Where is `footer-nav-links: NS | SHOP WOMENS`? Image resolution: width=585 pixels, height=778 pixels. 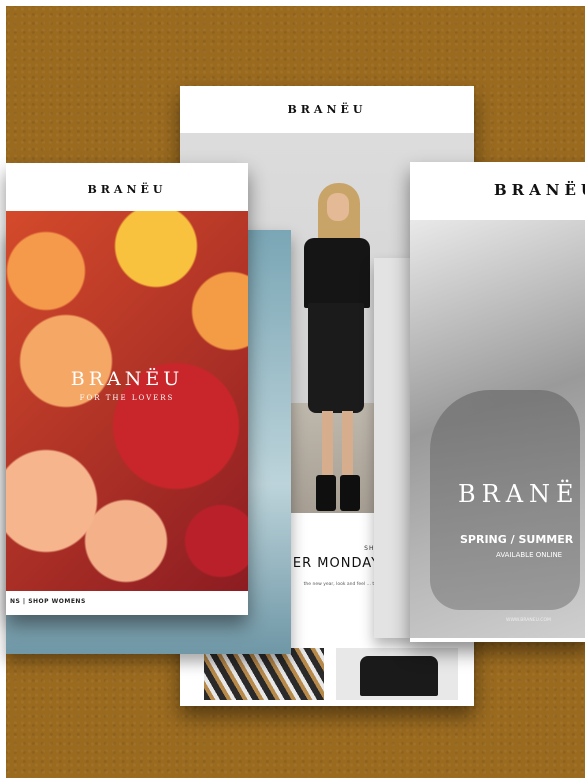
footer-nav-links: NS | SHOP WOMENS is located at coordinates (48, 601).